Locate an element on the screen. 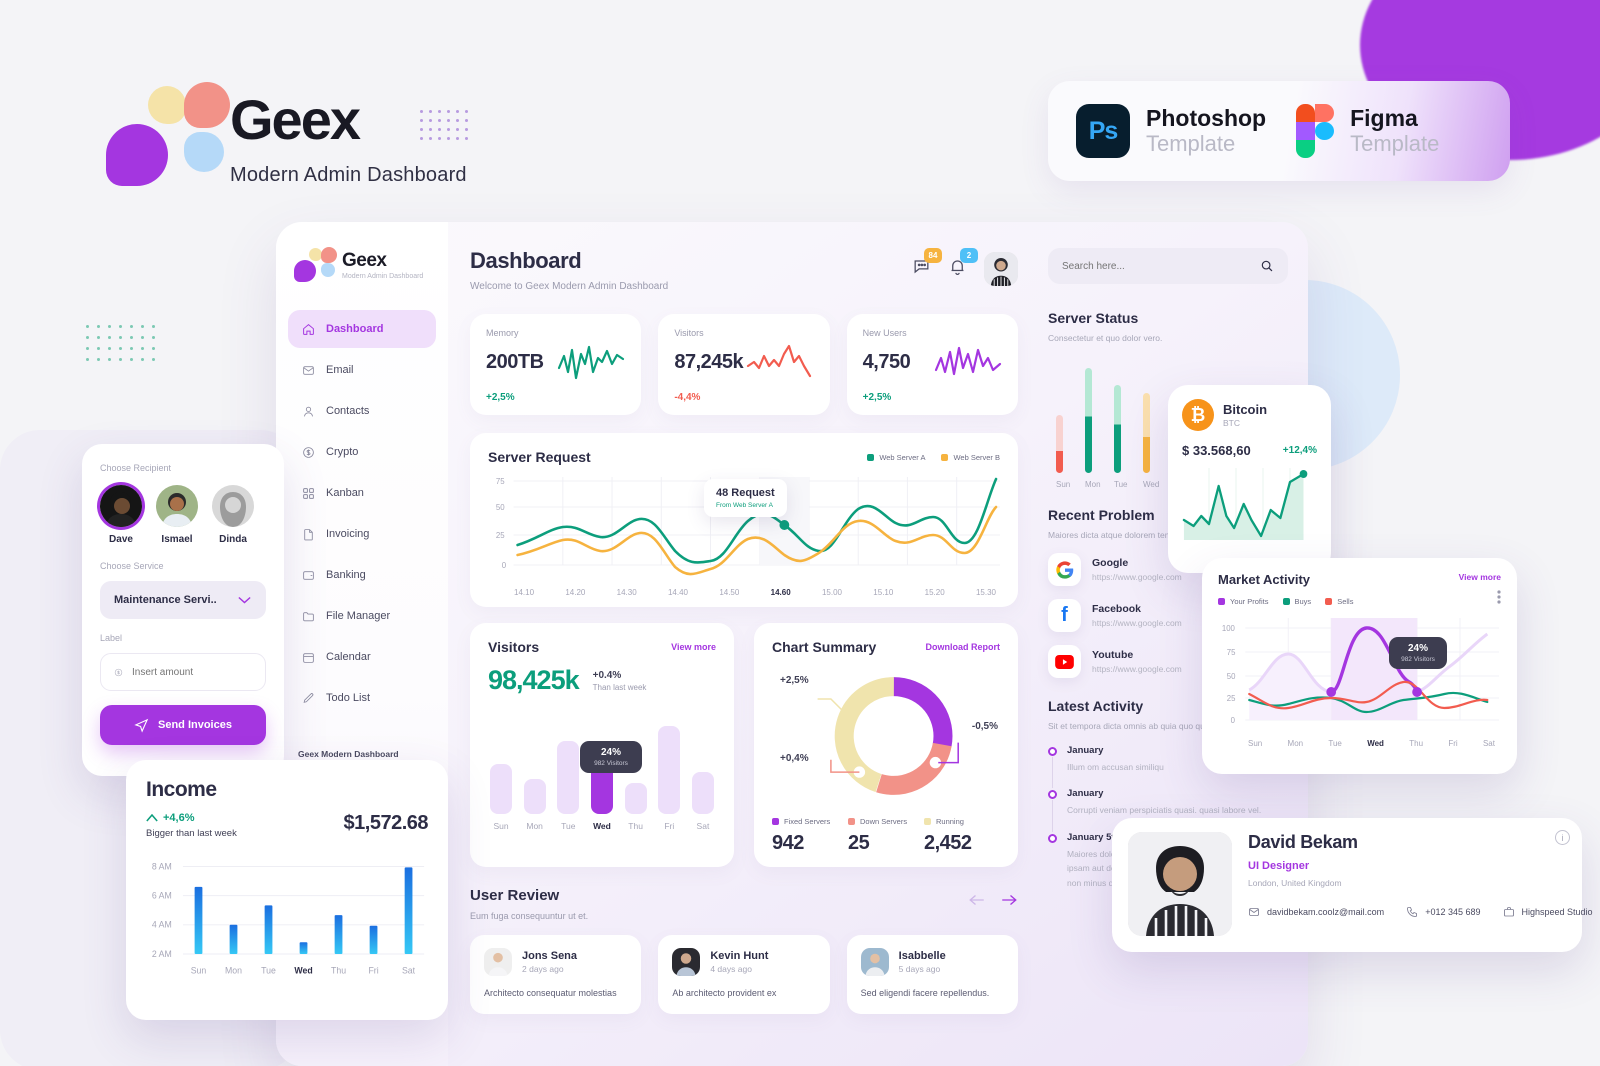 The image size is (1600, 1066). review-body: Ab architecto provident ex is located at coordinates (724, 993).